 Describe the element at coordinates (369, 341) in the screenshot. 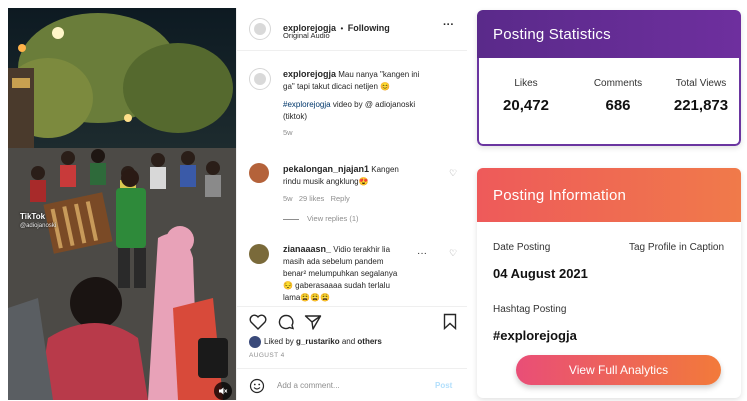

I see `liked-by-others: others` at that location.